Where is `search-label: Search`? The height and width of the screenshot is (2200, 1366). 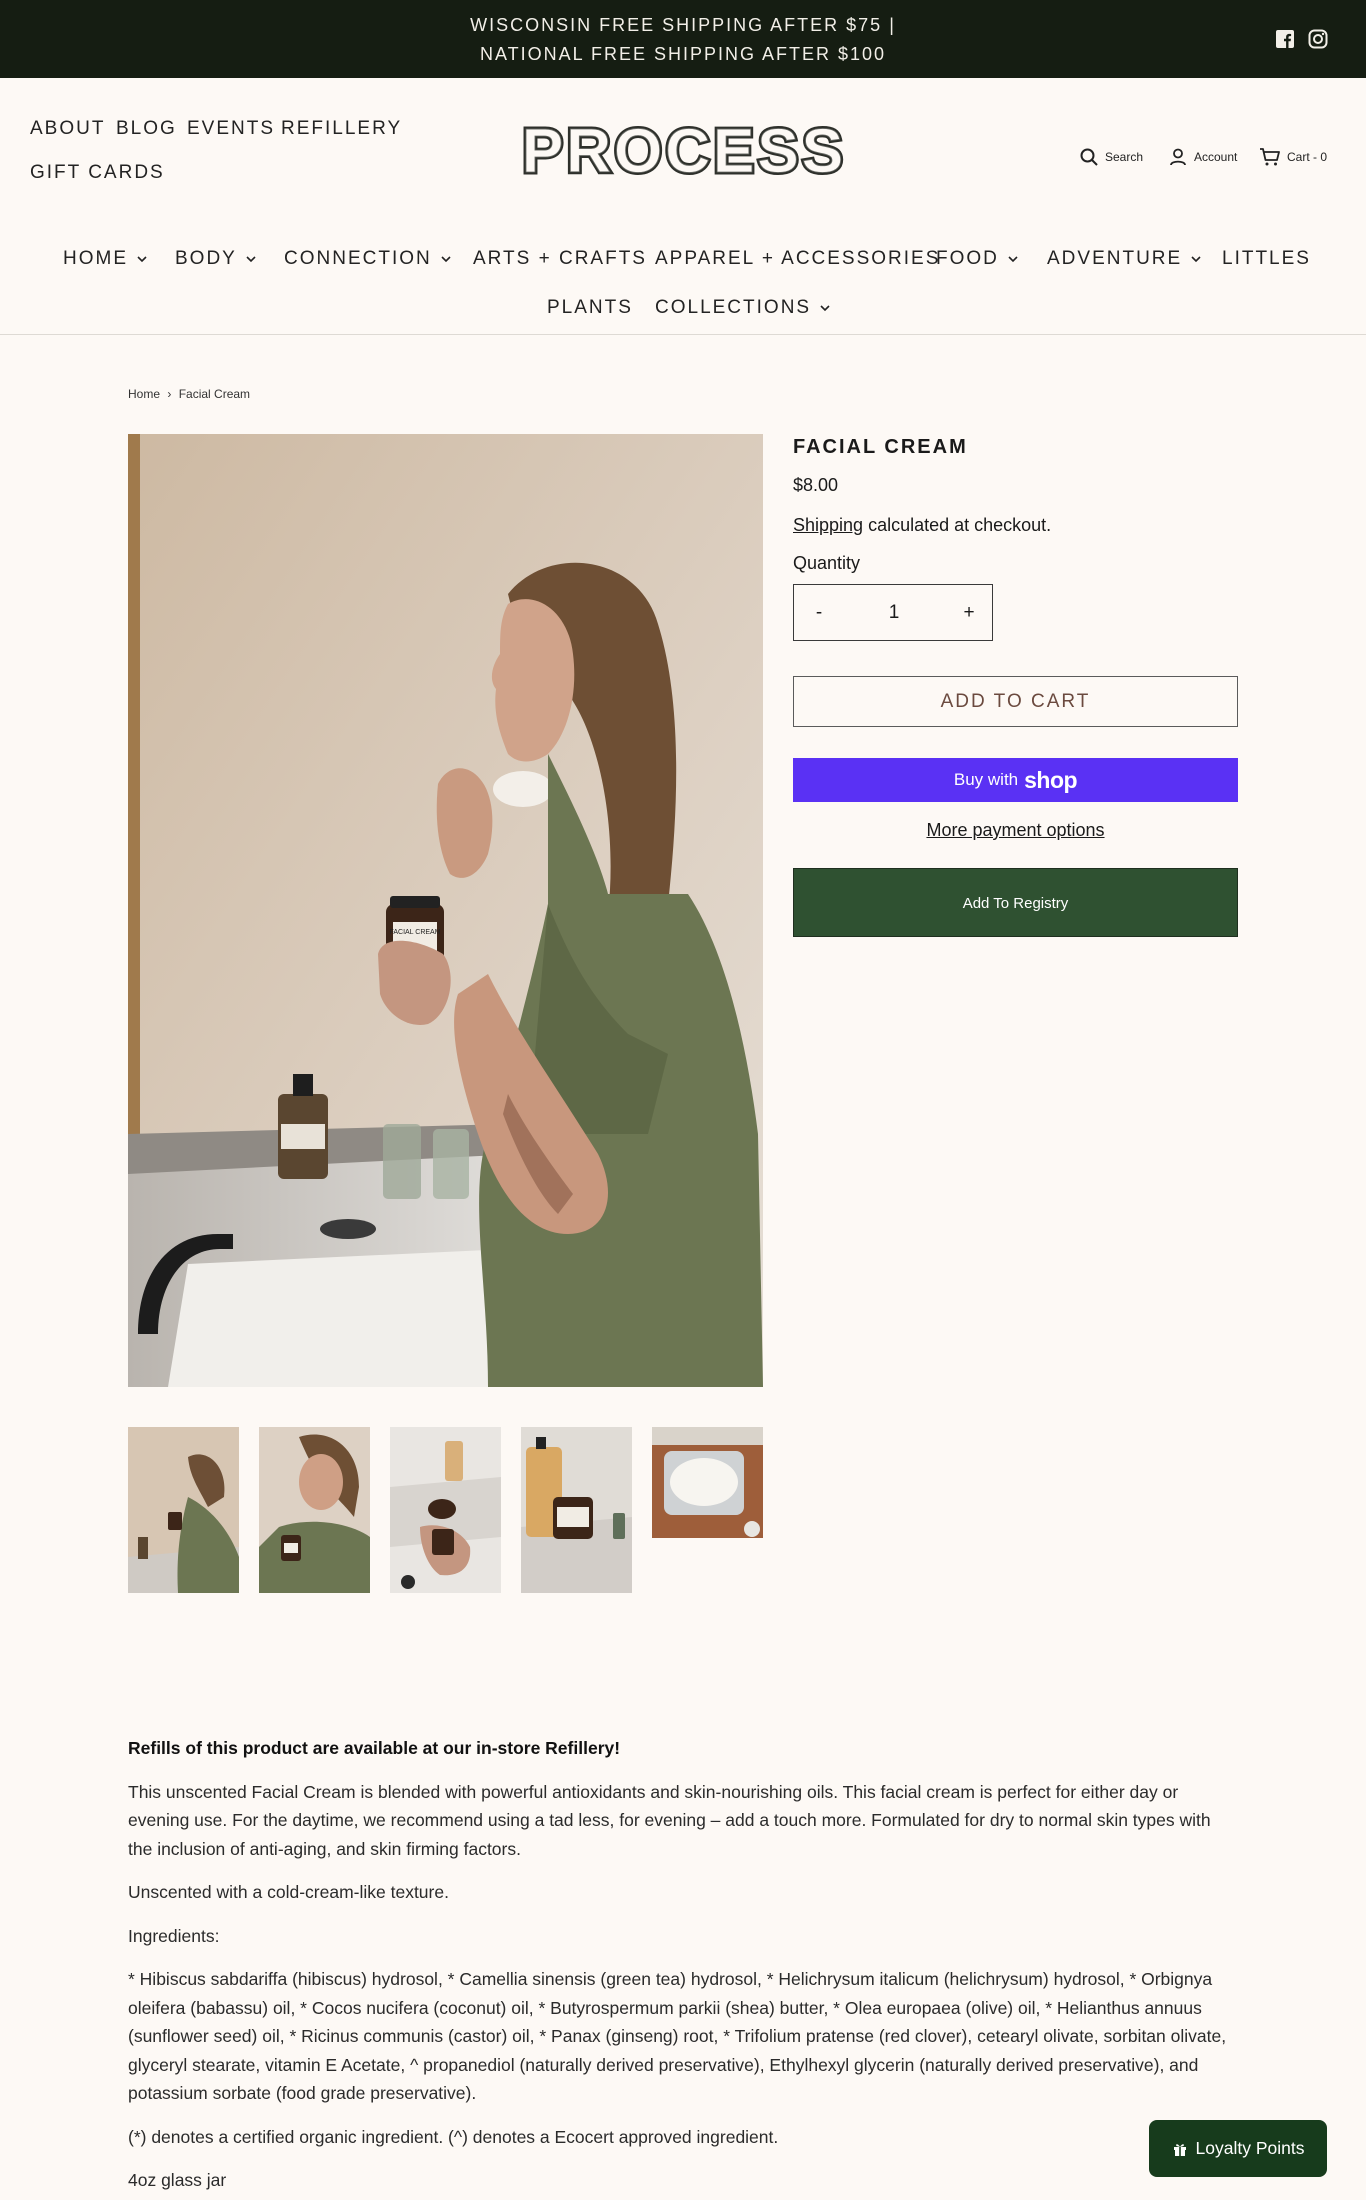
search-label: Search is located at coordinates (1124, 157).